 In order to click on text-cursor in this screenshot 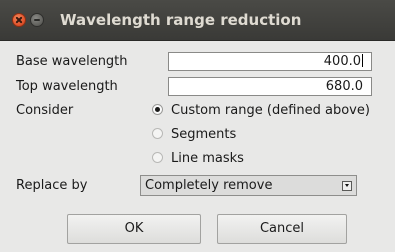, I will do `click(362, 60)`.